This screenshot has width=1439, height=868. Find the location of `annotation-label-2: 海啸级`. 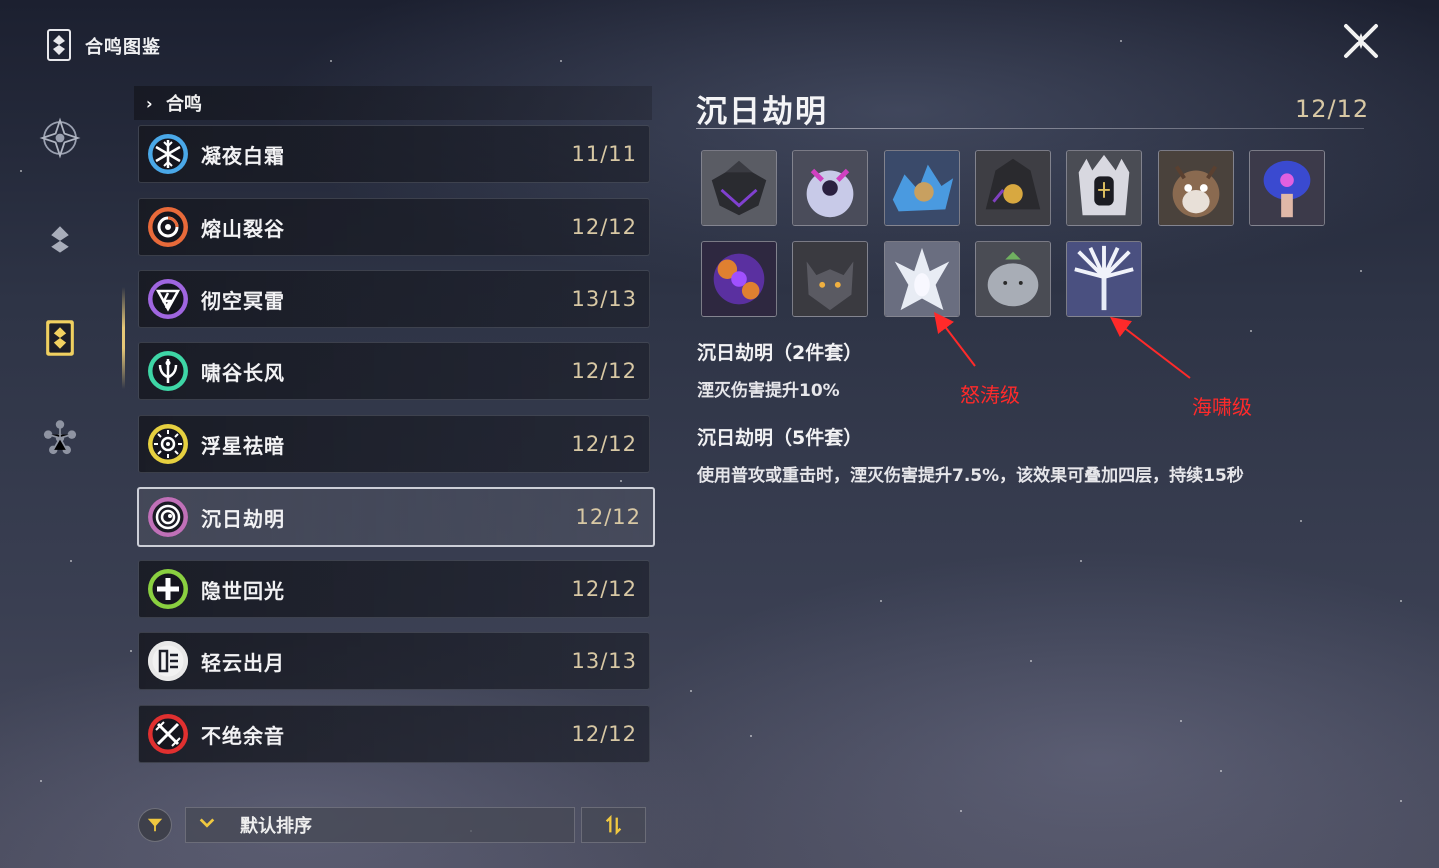

annotation-label-2: 海啸级 is located at coordinates (1222, 407).